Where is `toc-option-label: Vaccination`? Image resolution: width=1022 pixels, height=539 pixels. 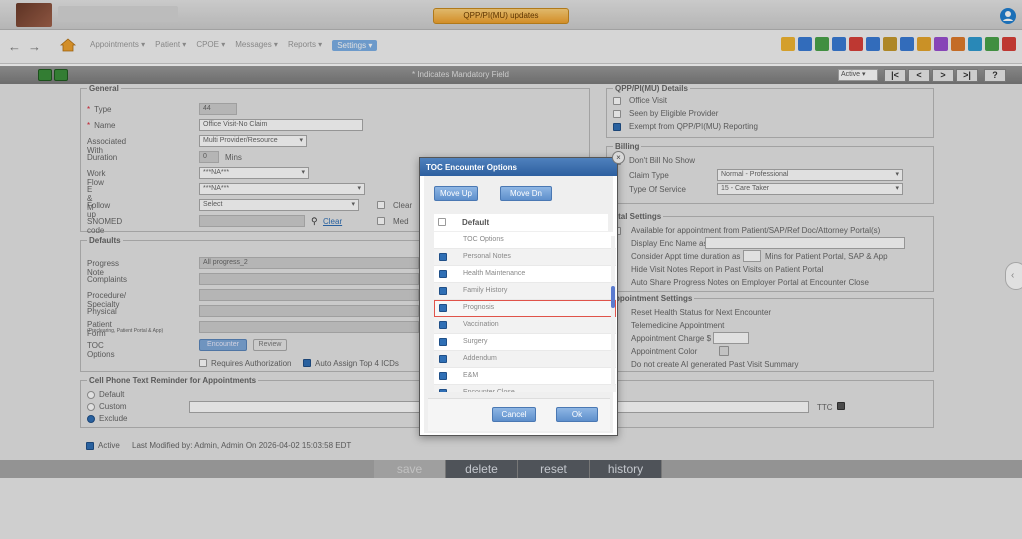
toc-option-label: Vaccination is located at coordinates (481, 324).